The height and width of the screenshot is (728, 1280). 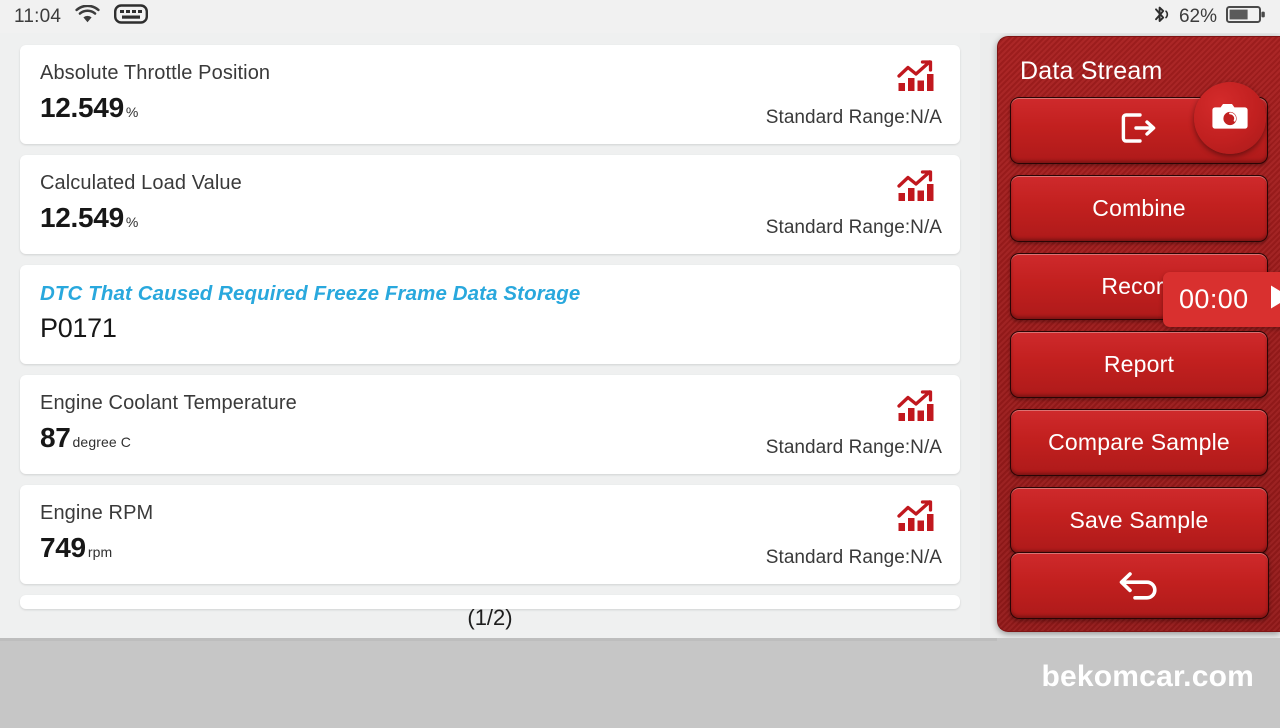 I want to click on combine-button: Combine, so click(x=1139, y=208).